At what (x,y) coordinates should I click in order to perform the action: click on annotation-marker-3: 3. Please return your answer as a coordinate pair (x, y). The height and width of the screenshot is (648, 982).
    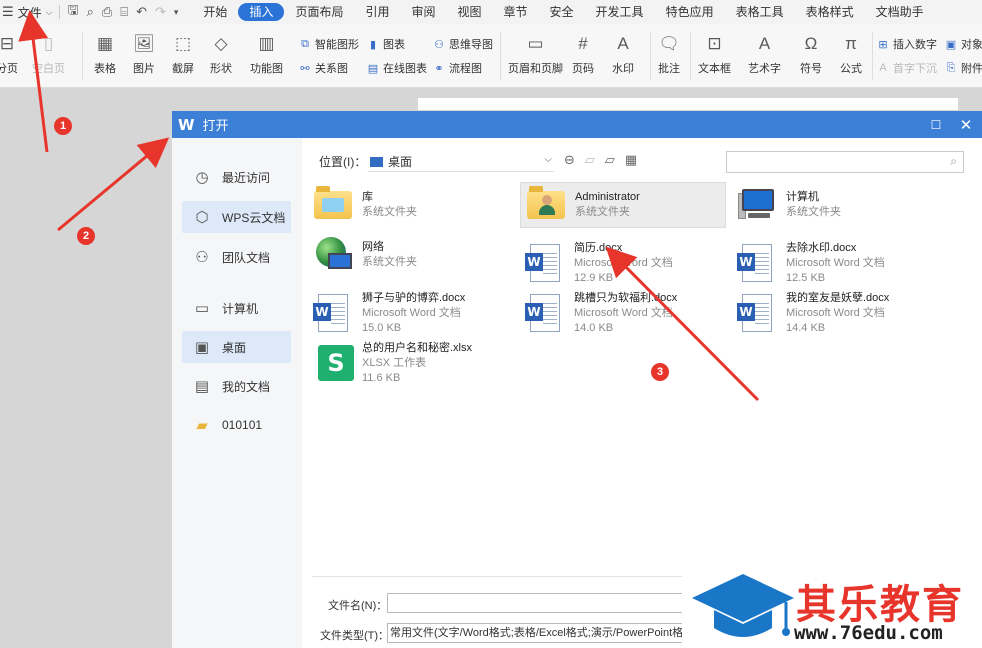
    Looking at the image, I should click on (660, 372).